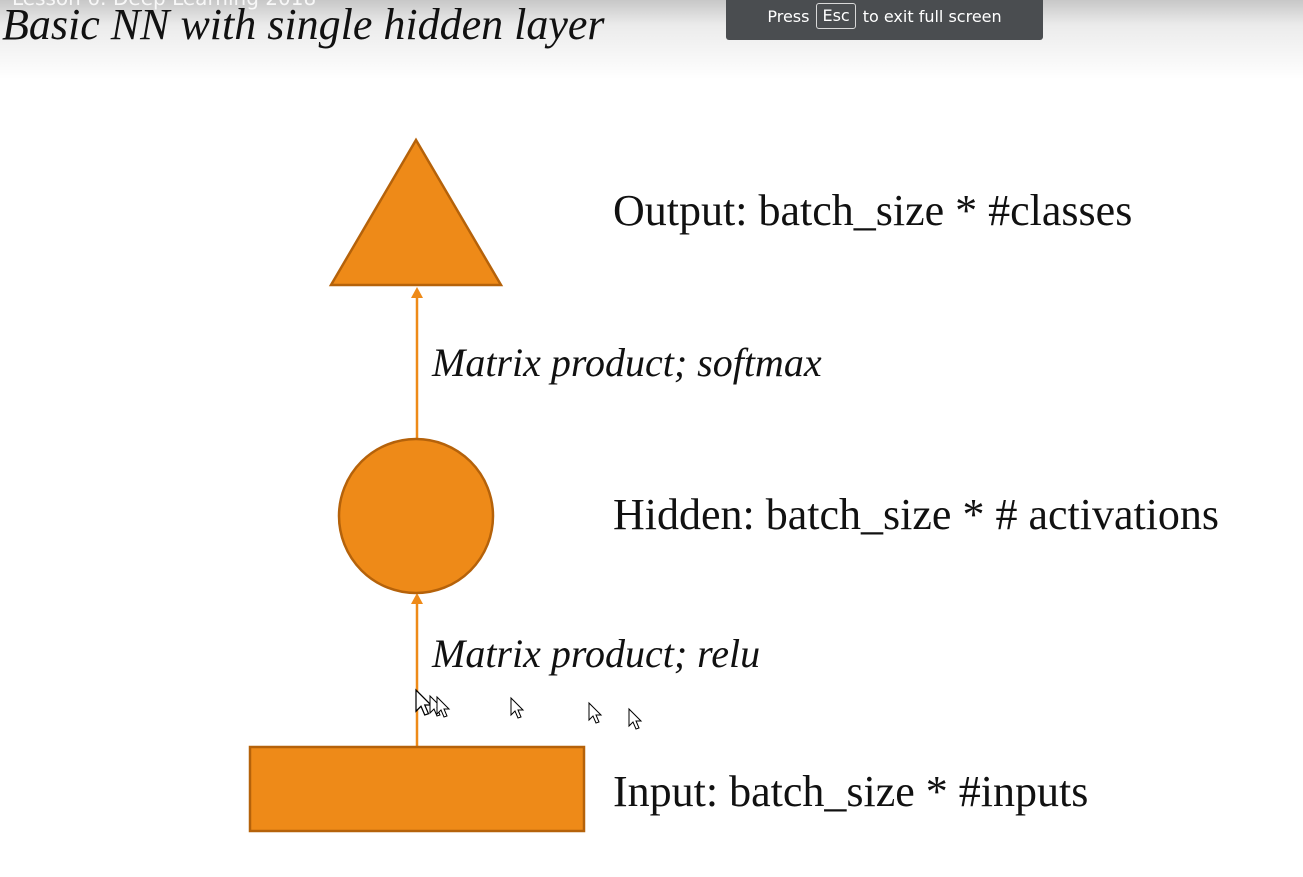  Describe the element at coordinates (596, 653) in the screenshot. I see `edge-bottom-label: Matrix product; relu` at that location.